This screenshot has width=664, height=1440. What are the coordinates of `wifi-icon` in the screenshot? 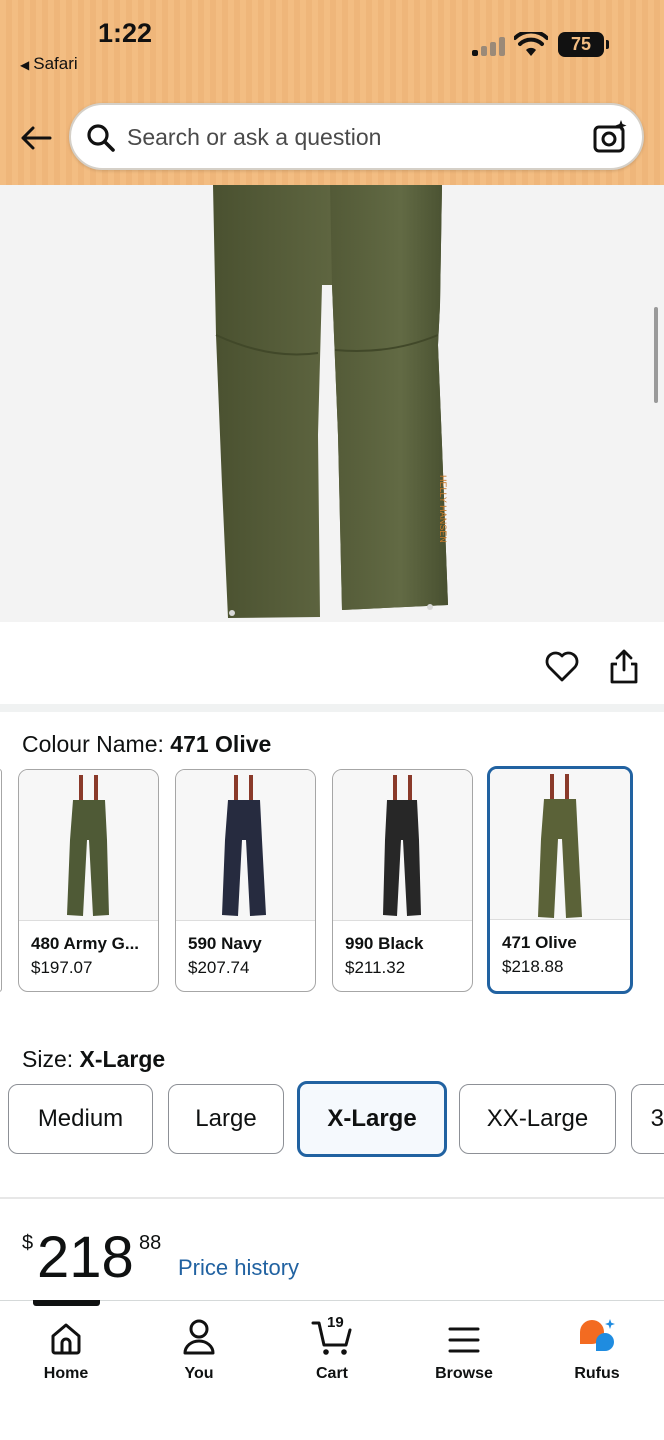 It's located at (531, 44).